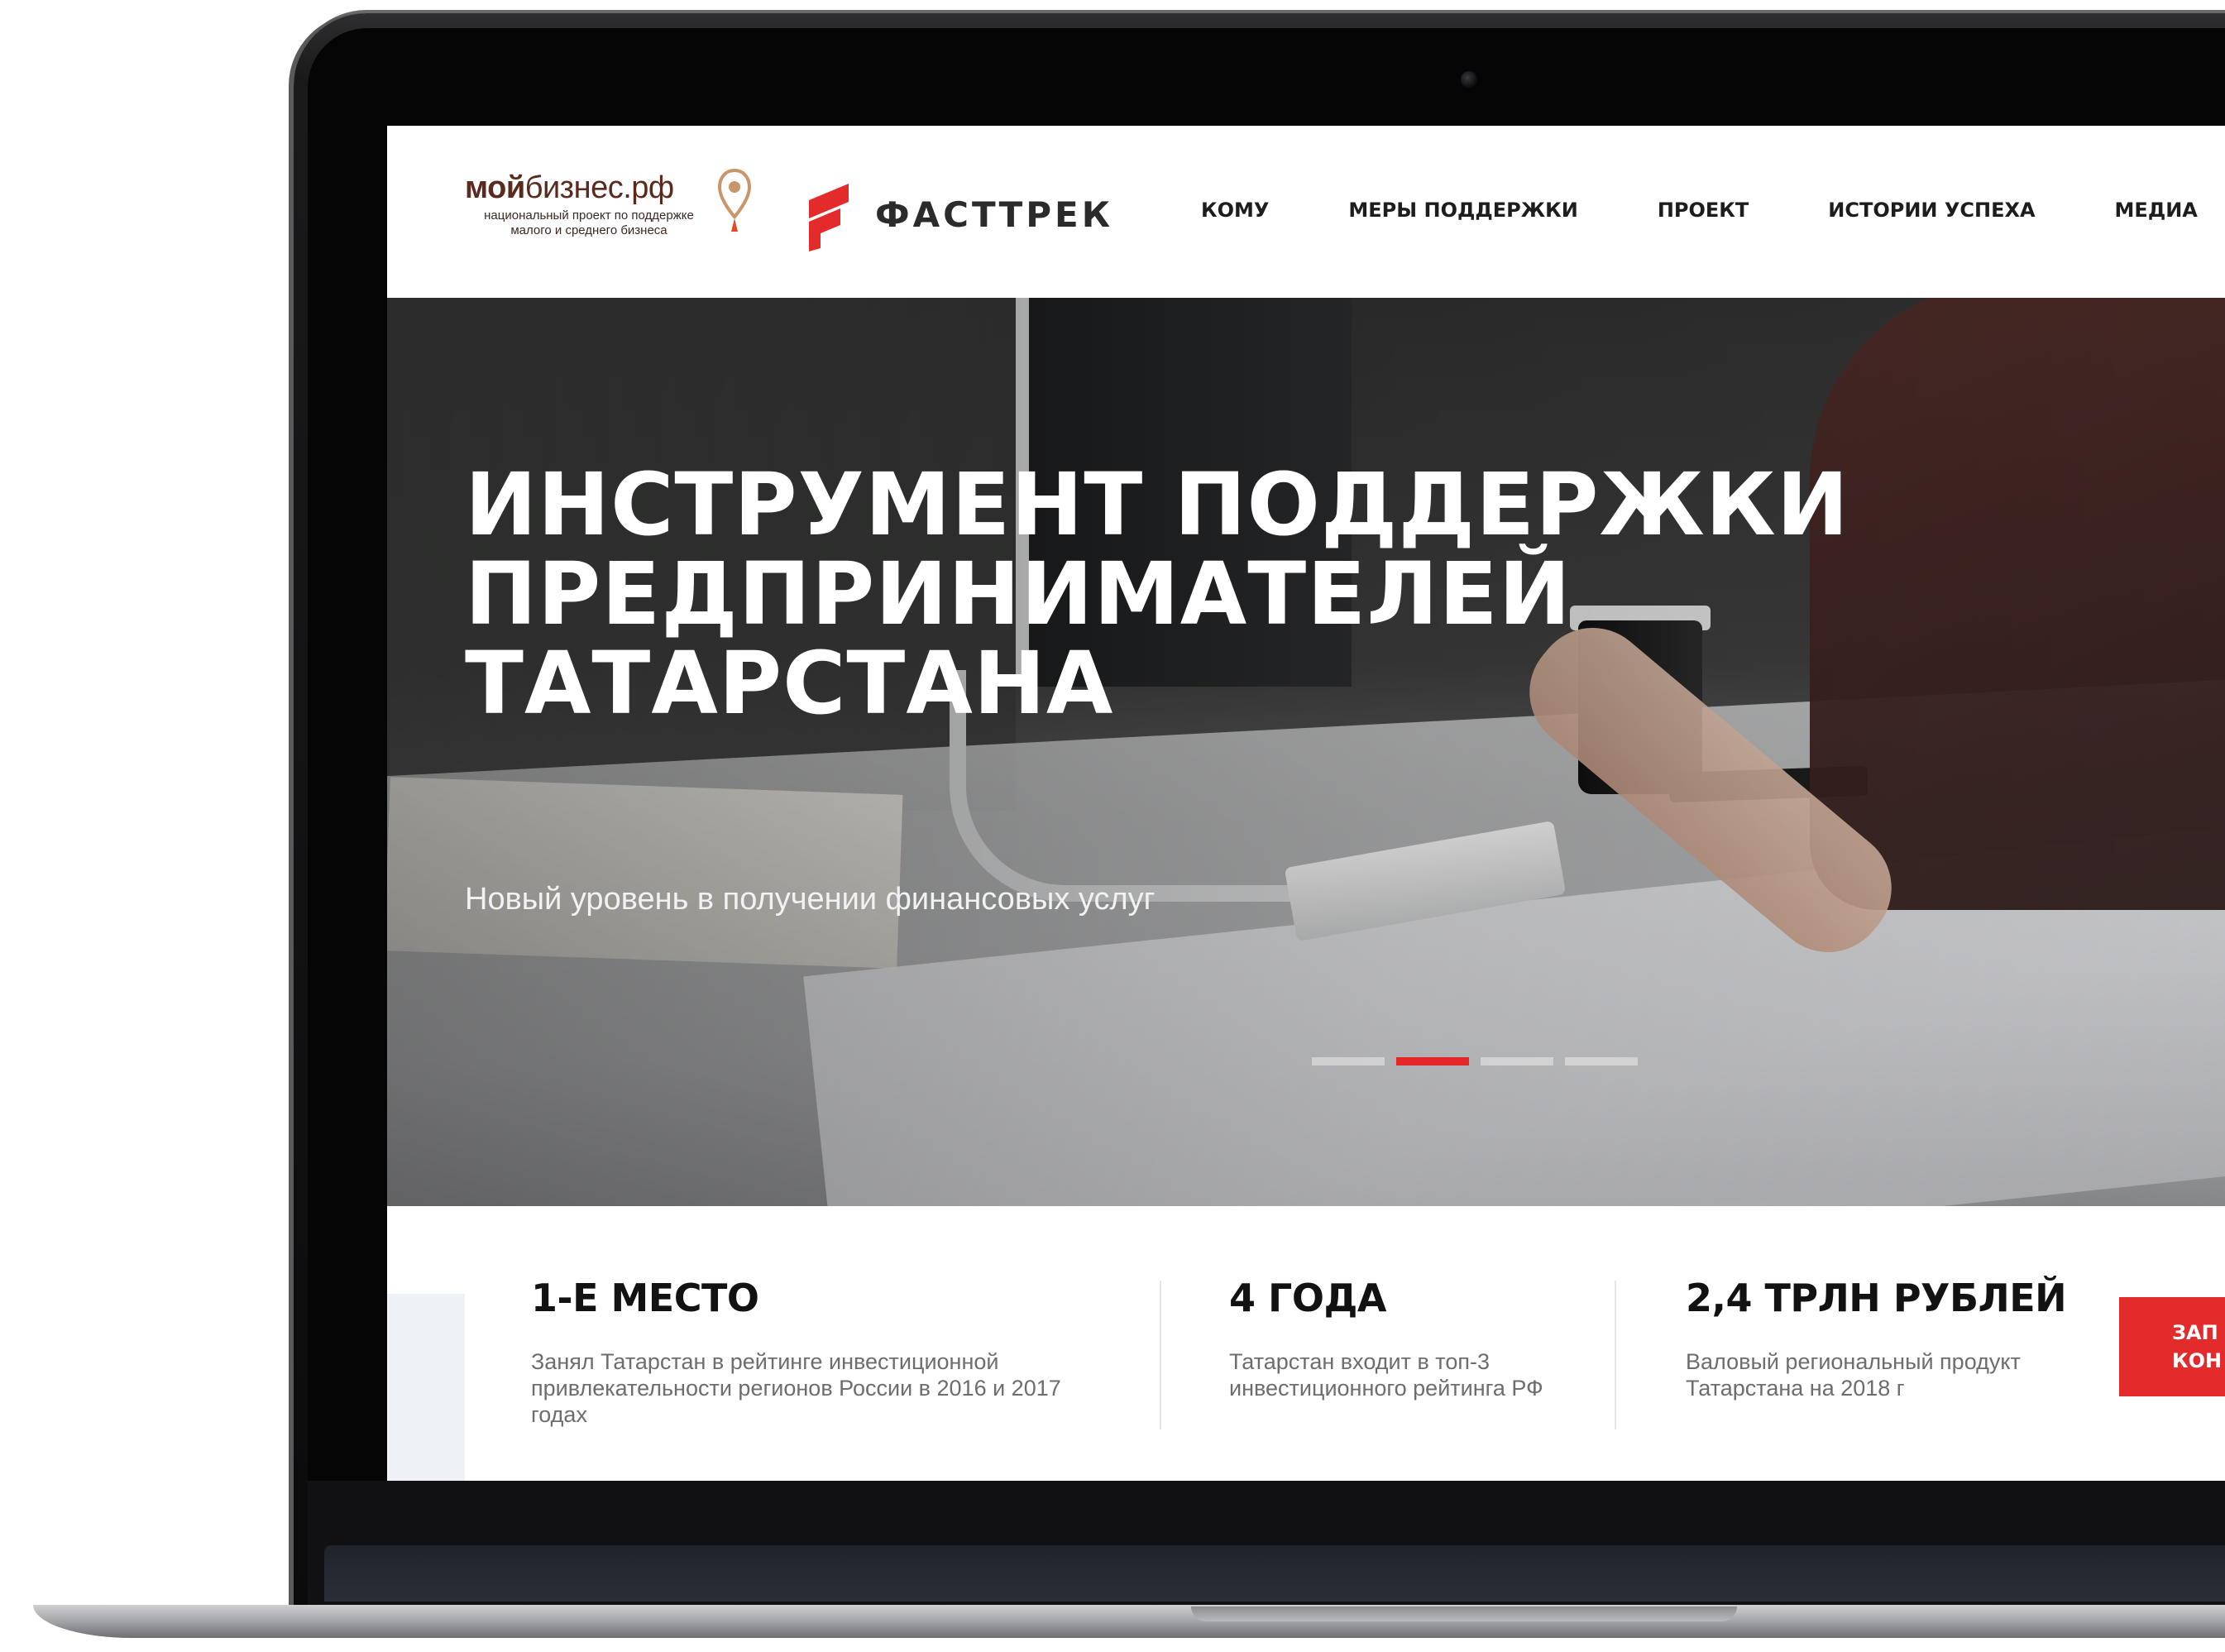  What do you see at coordinates (1932, 210) in the screenshot?
I see `nav-item-success-stories: ИСТОРИИ УСПЕХА` at bounding box center [1932, 210].